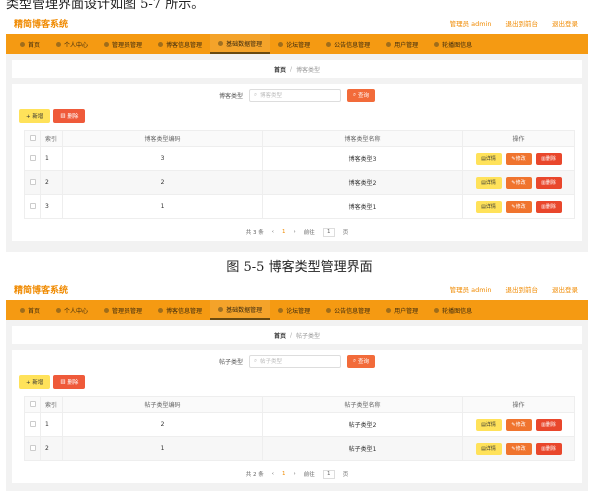 The height and width of the screenshot is (491, 599). I want to click on delete-row-button-label: 删除, so click(550, 425).